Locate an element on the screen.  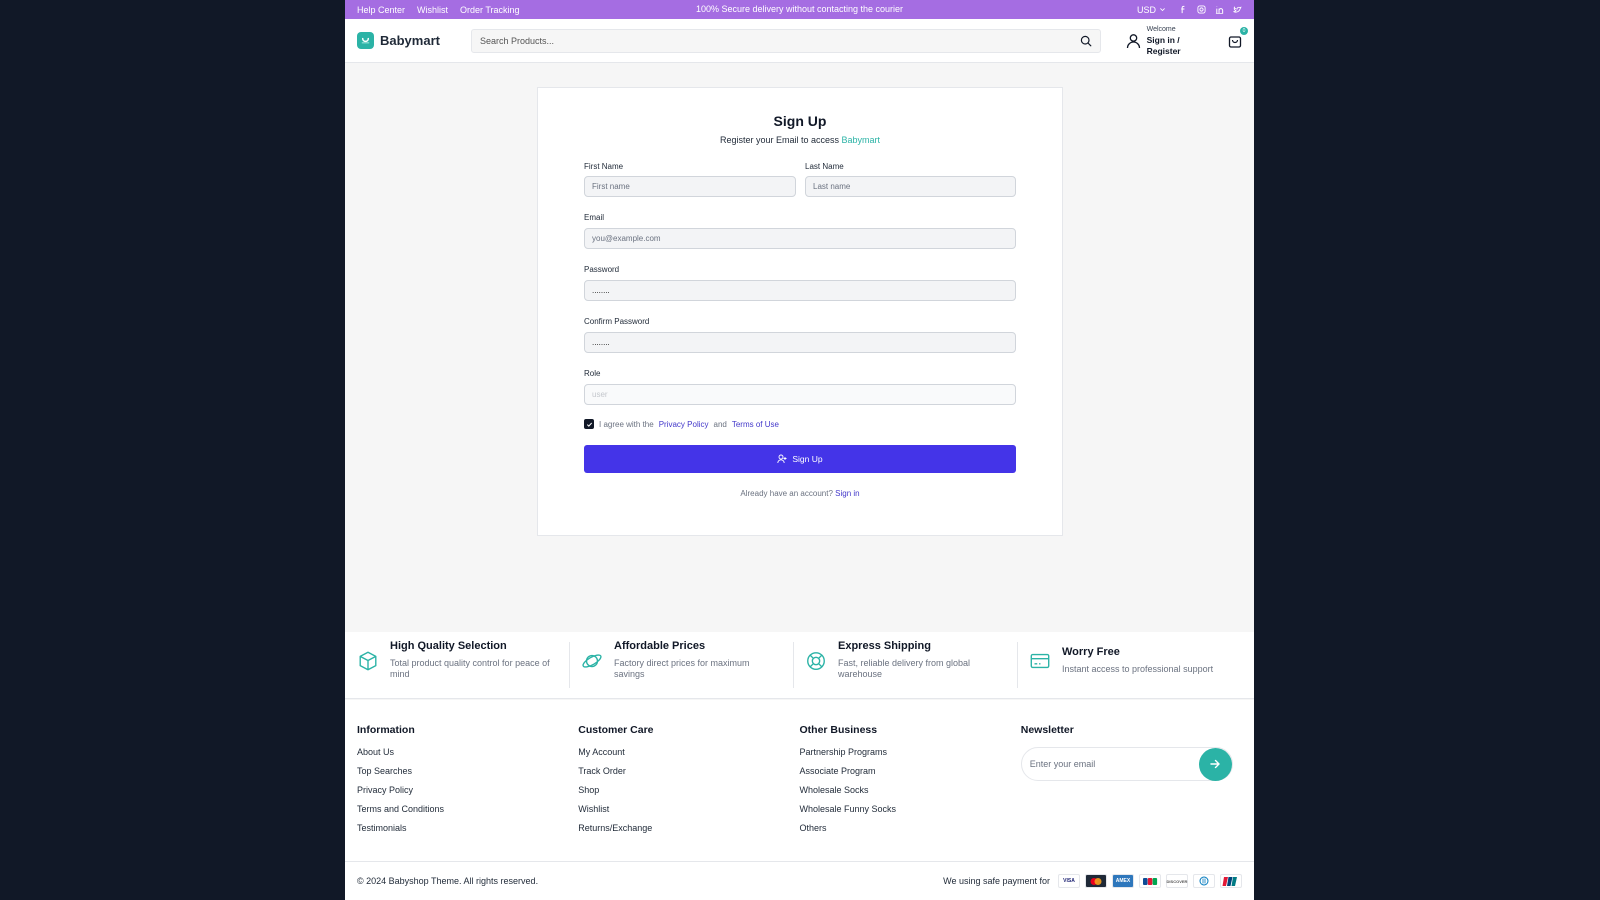
user-icon is located at coordinates (1133, 40).